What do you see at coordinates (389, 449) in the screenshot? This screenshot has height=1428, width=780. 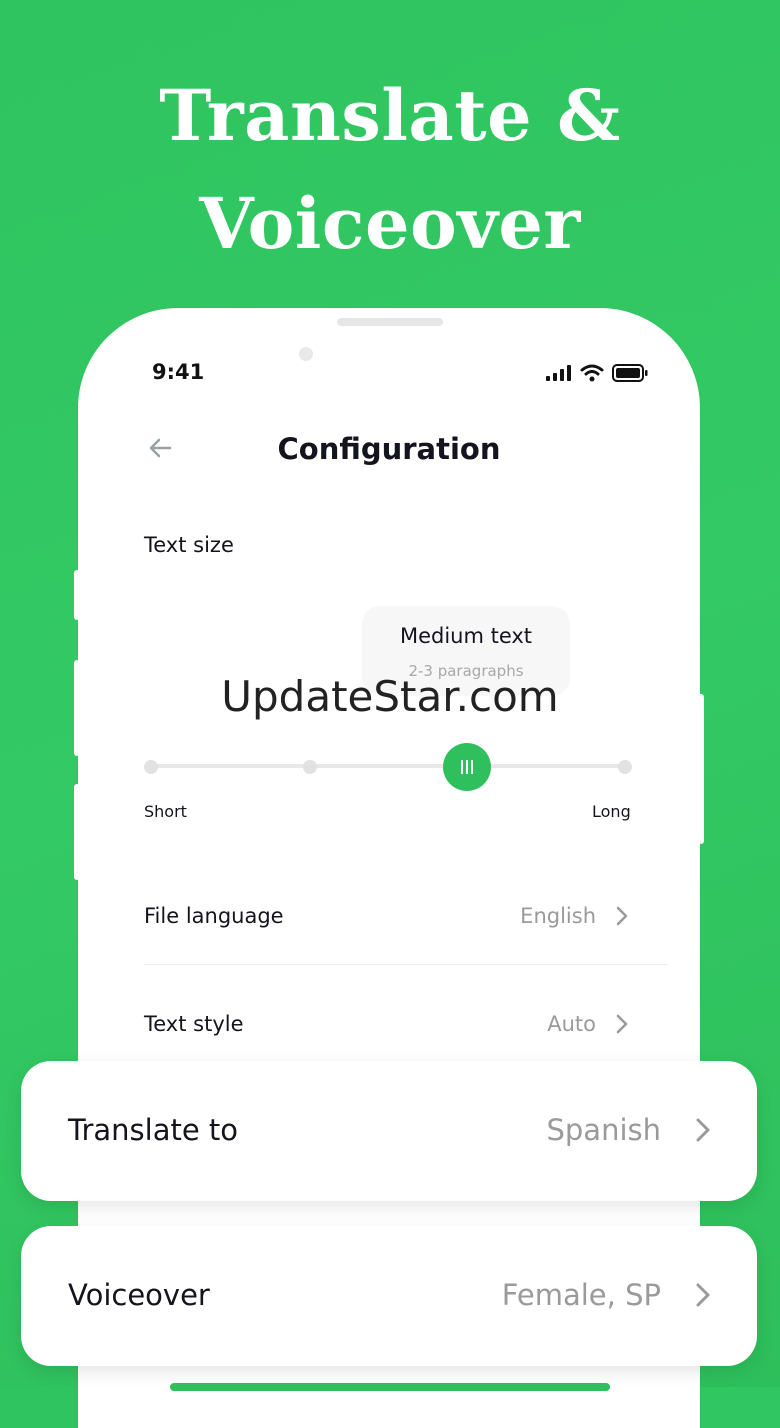 I see `page-title: Configuration` at bounding box center [389, 449].